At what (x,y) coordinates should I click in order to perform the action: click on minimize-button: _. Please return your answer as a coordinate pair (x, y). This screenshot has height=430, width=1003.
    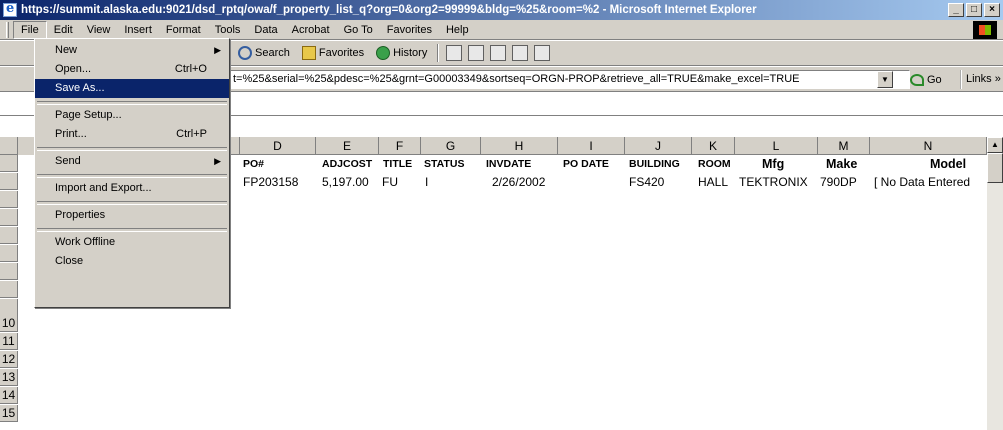
    Looking at the image, I should click on (956, 10).